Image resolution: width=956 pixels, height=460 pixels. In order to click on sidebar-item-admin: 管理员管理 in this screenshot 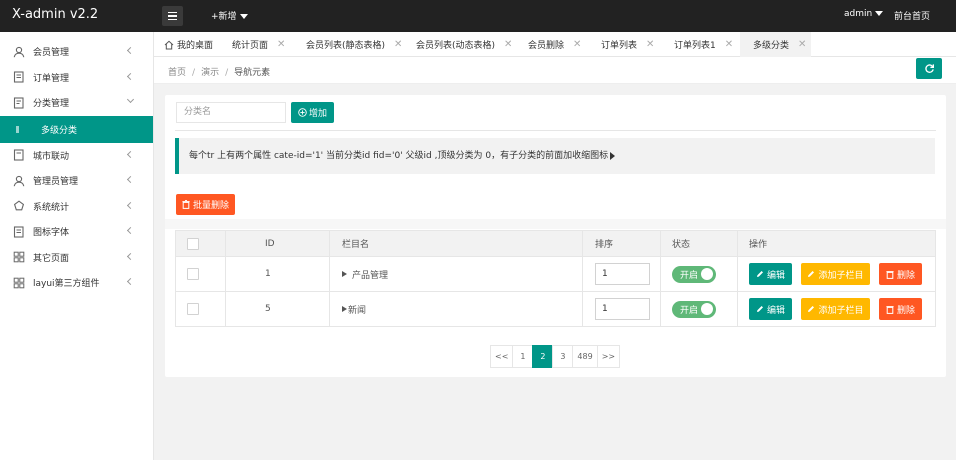, I will do `click(76, 181)`.